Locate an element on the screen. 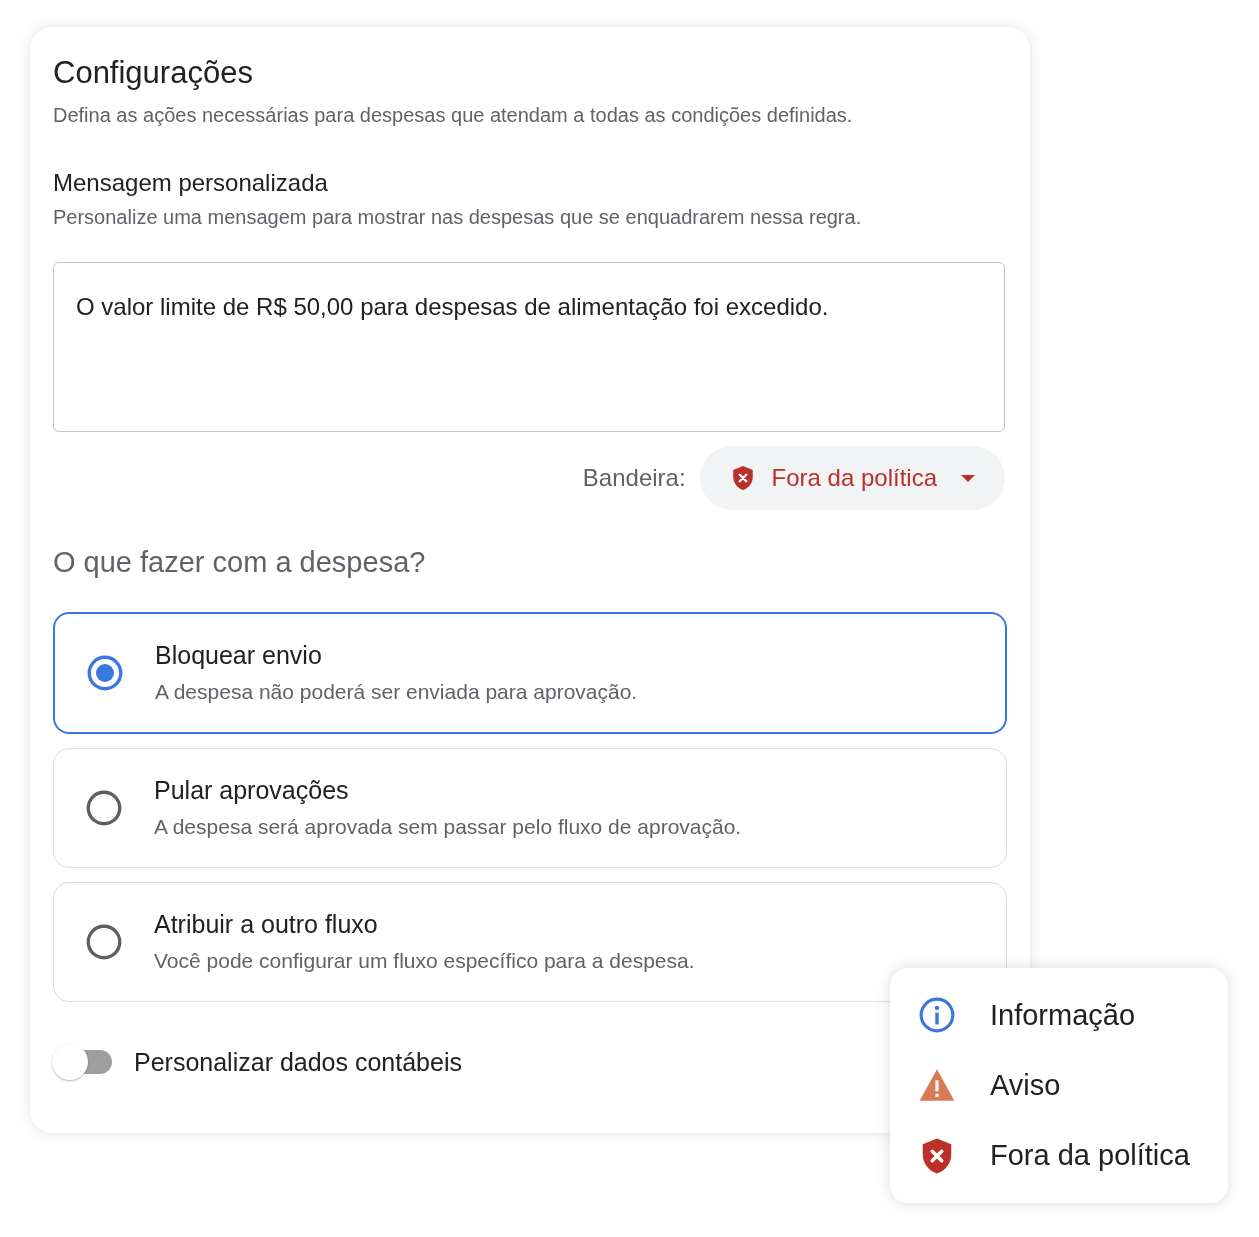 The height and width of the screenshot is (1237, 1259). option-title: Pular aprovações is located at coordinates (252, 790).